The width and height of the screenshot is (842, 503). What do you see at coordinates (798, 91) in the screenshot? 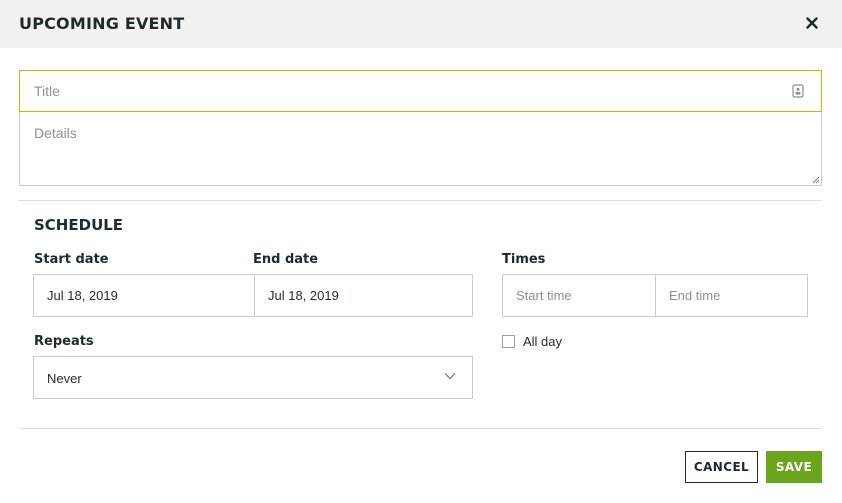
I see `contact-card-icon` at bounding box center [798, 91].